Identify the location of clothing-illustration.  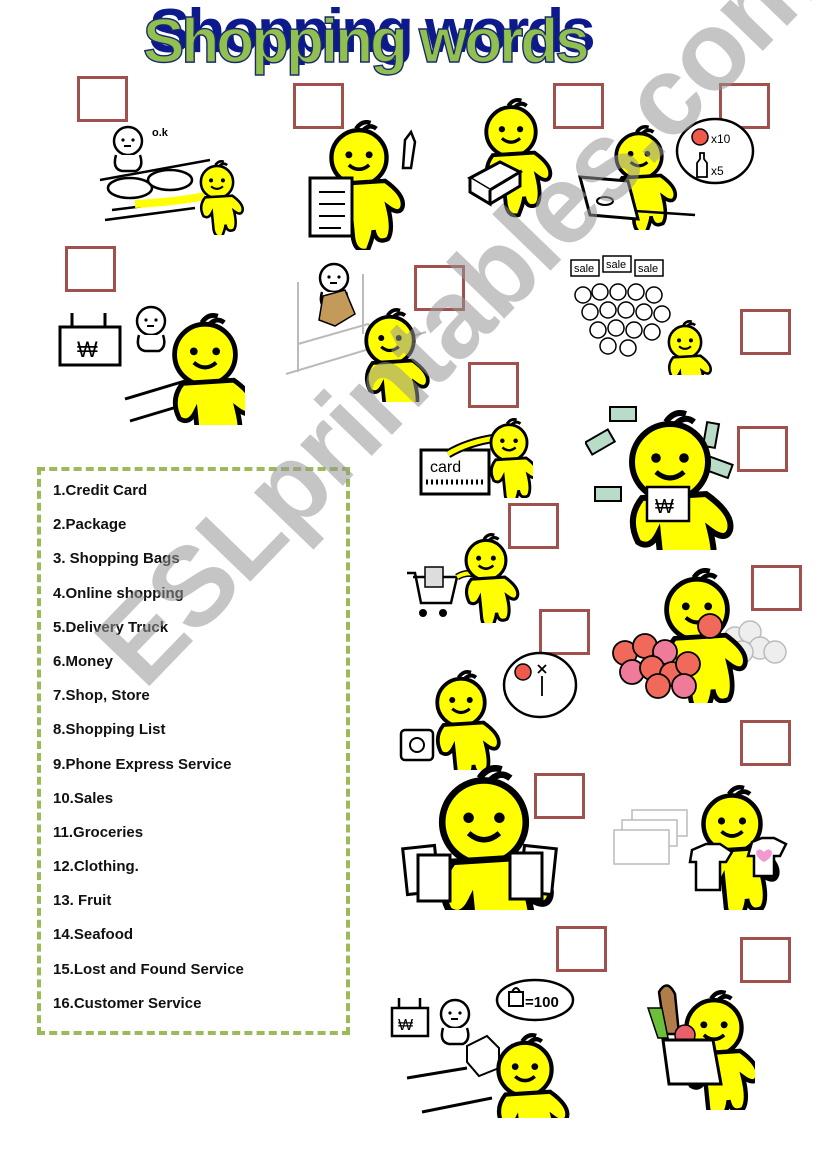
(700, 845).